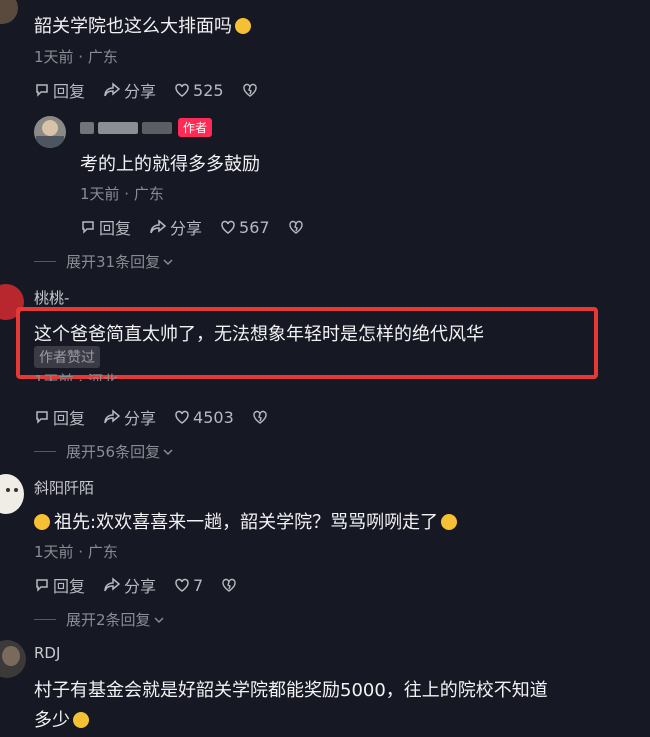 This screenshot has width=650, height=737. Describe the element at coordinates (142, 25) in the screenshot. I see `comment-text: 韶关学院也这么大排面吗` at that location.